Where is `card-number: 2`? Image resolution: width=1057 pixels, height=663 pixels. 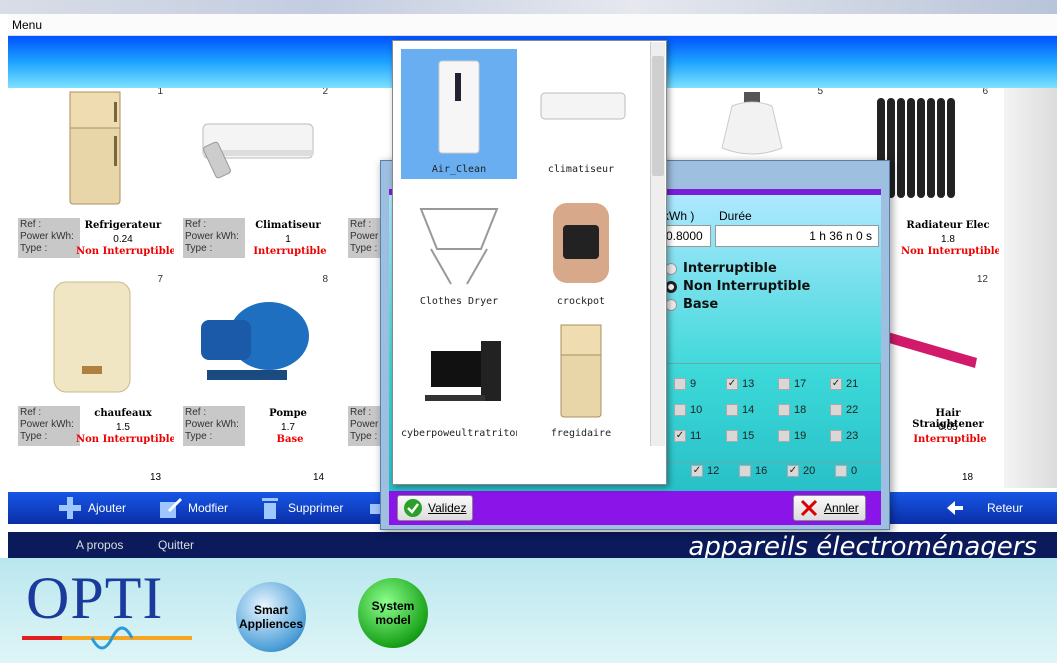 card-number: 2 is located at coordinates (325, 92).